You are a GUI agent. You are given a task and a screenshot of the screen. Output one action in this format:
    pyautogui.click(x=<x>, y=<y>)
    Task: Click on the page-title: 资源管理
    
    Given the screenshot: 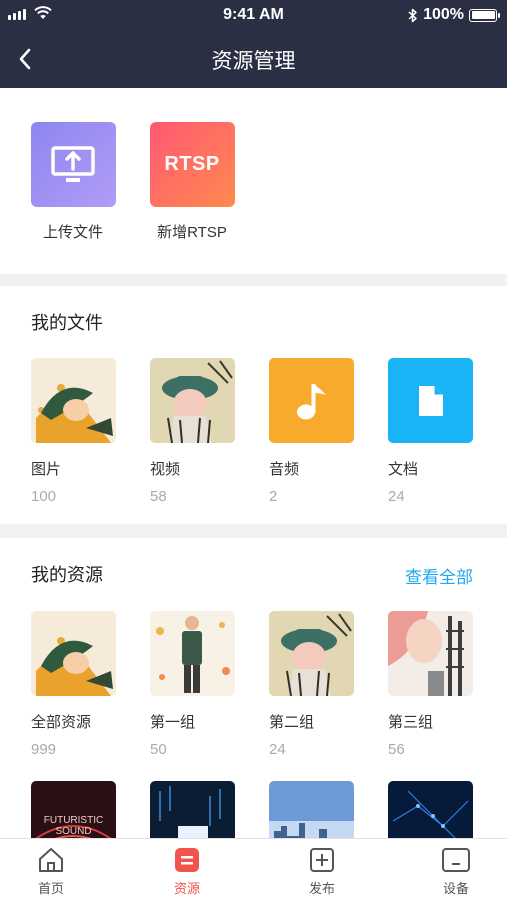 What is the action you would take?
    pyautogui.click(x=253, y=61)
    